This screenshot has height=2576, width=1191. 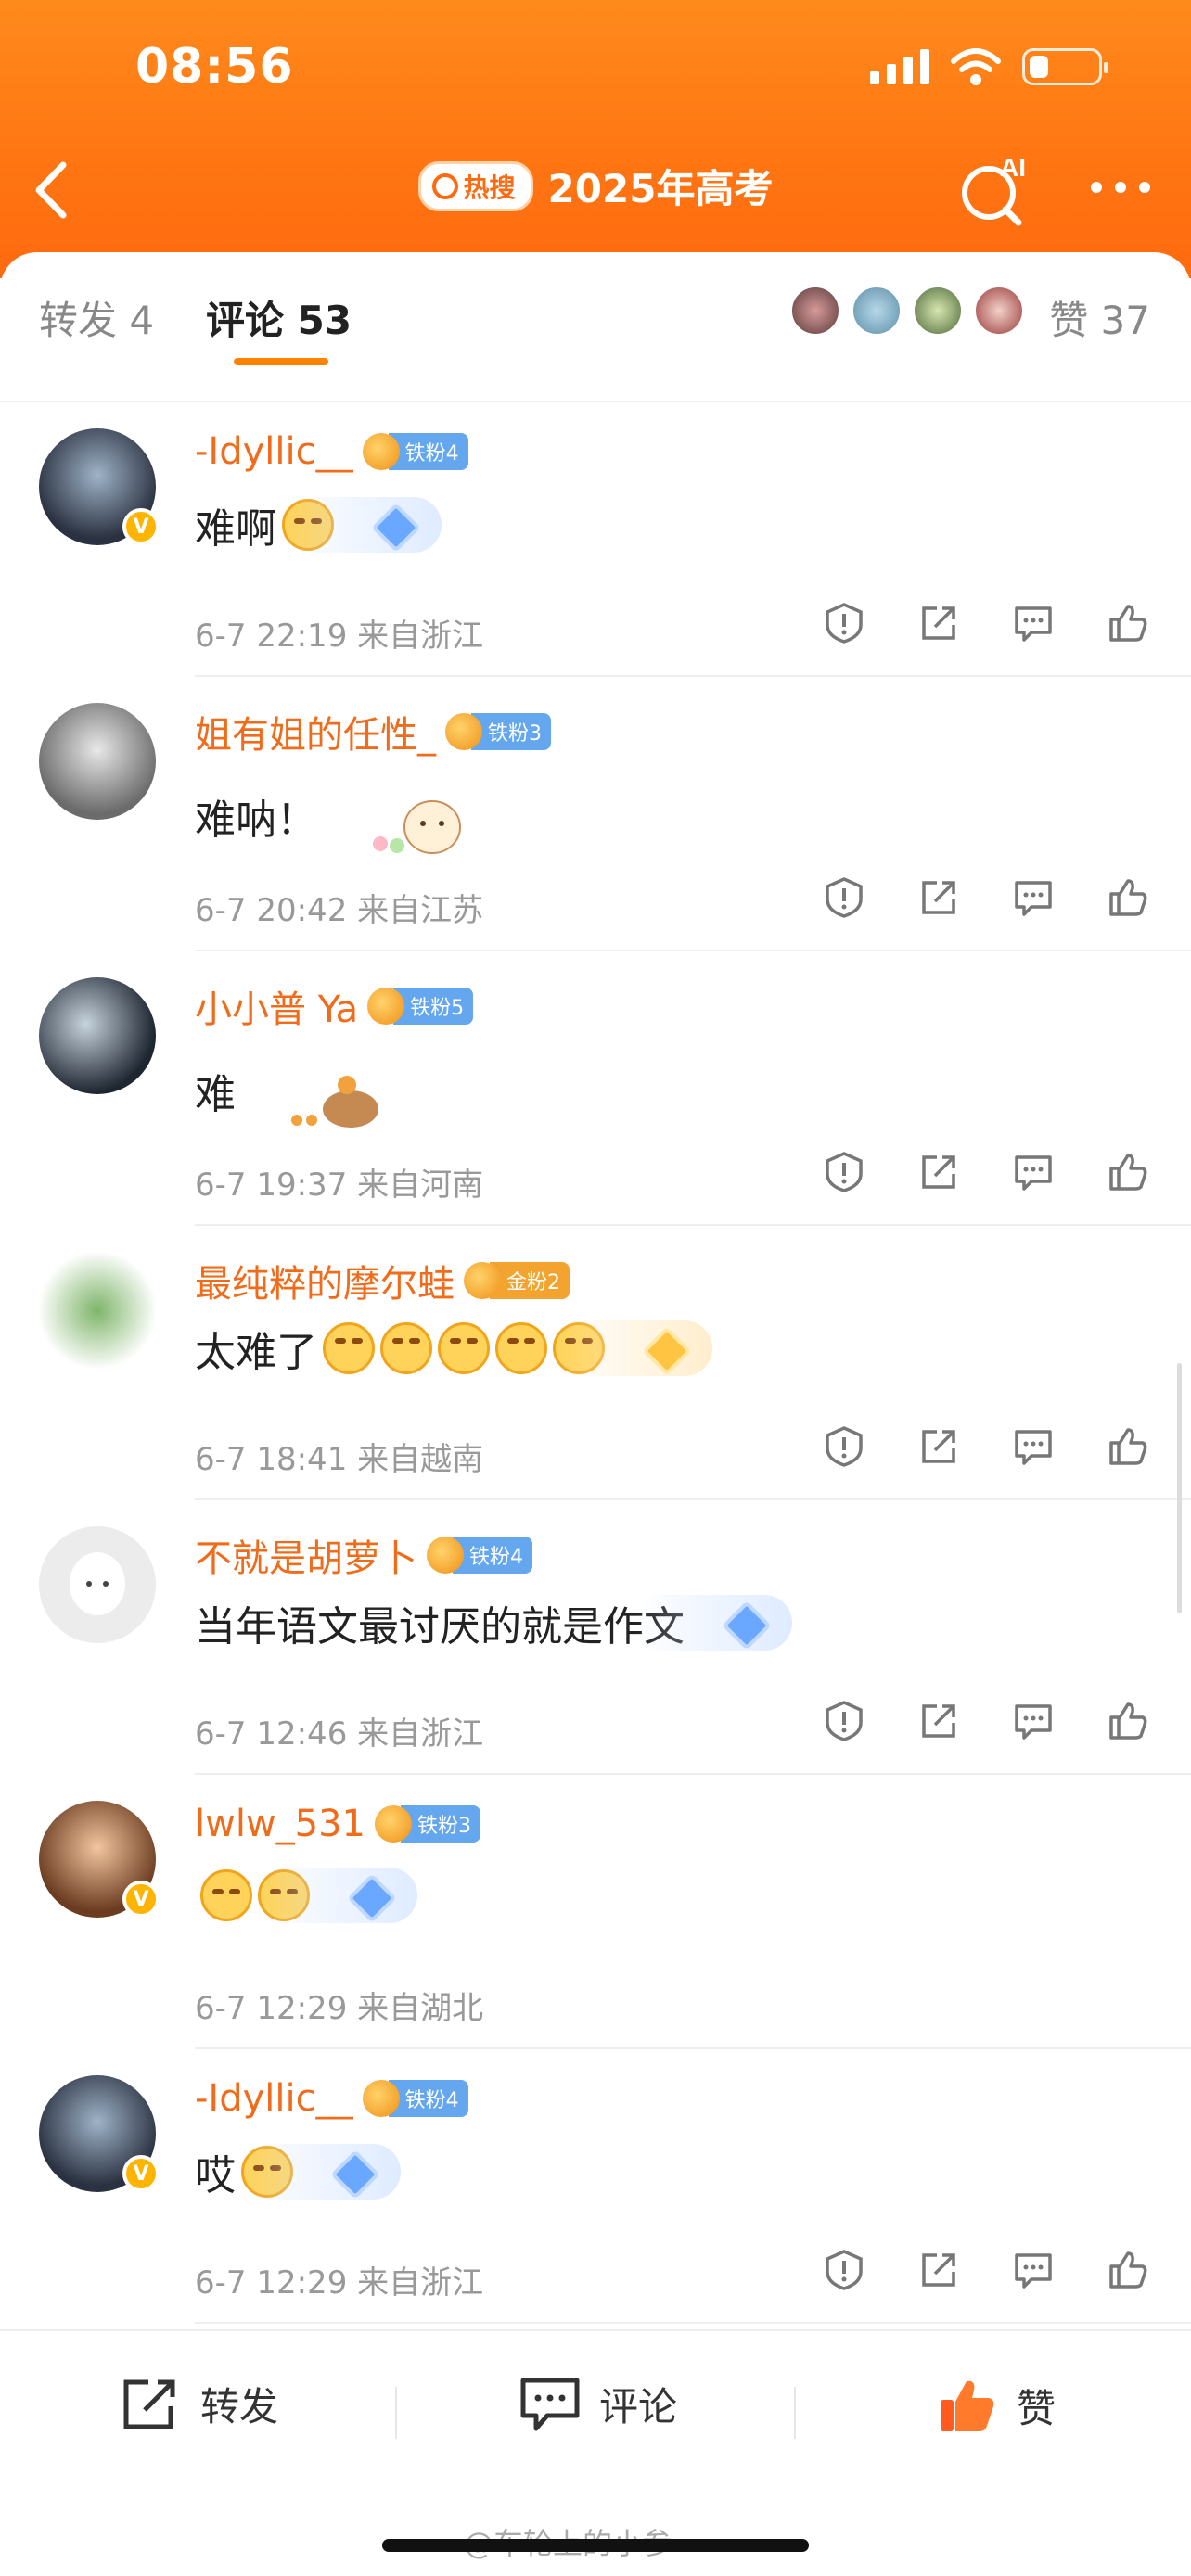 I want to click on comment-text-row: 太难了, so click(x=453, y=1348).